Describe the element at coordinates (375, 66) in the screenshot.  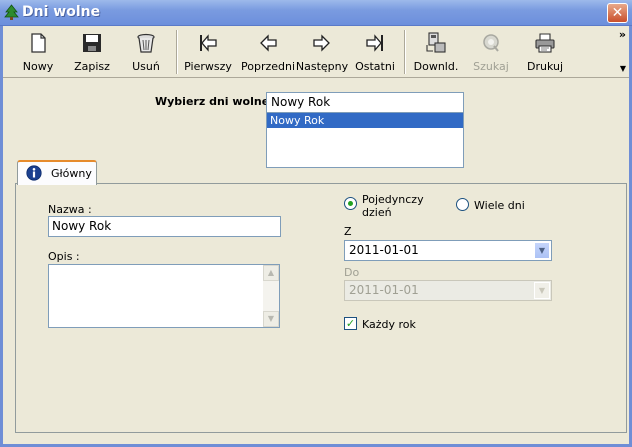
I see `last-button-label: Ostatni` at that location.